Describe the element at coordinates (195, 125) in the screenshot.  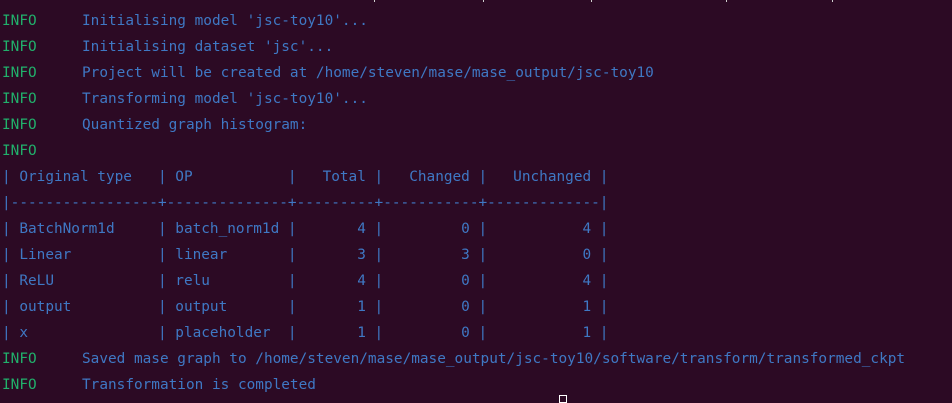
I see `log-message: Quantized graph histogram:` at that location.